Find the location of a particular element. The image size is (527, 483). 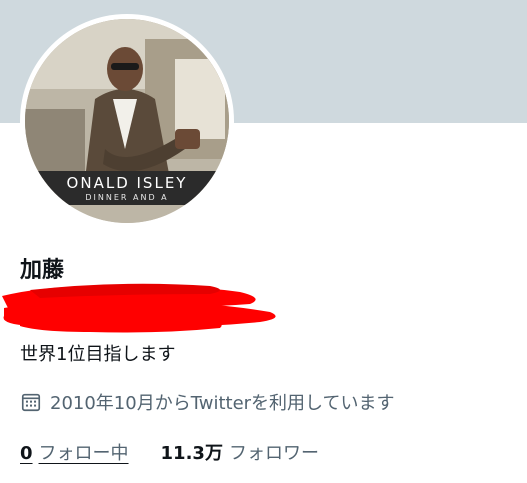

profile-bio: 世界1位目指します is located at coordinates (98, 354).